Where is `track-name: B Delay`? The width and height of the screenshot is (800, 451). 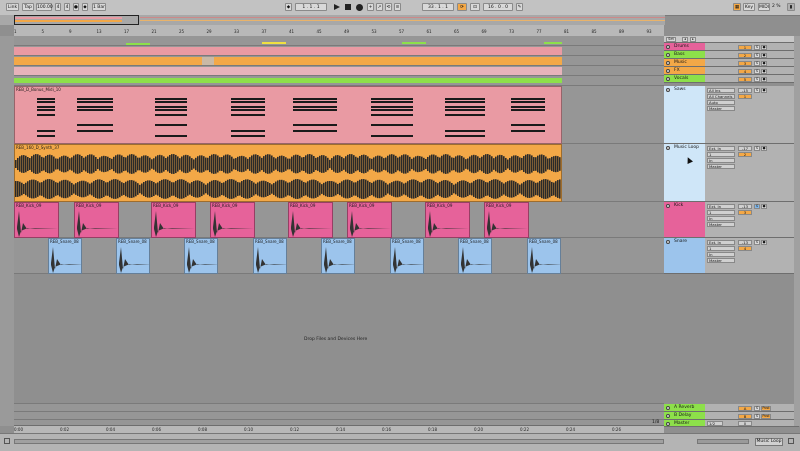 track-name: B Delay is located at coordinates (684, 415).